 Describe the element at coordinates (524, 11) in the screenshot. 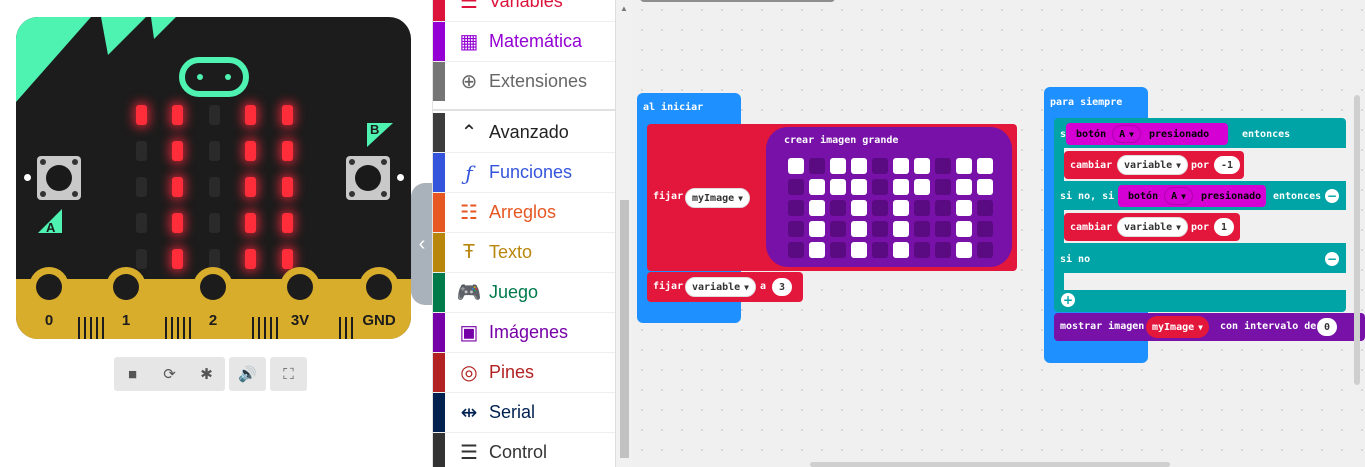

I see `category-variables: ☰ Variables` at that location.